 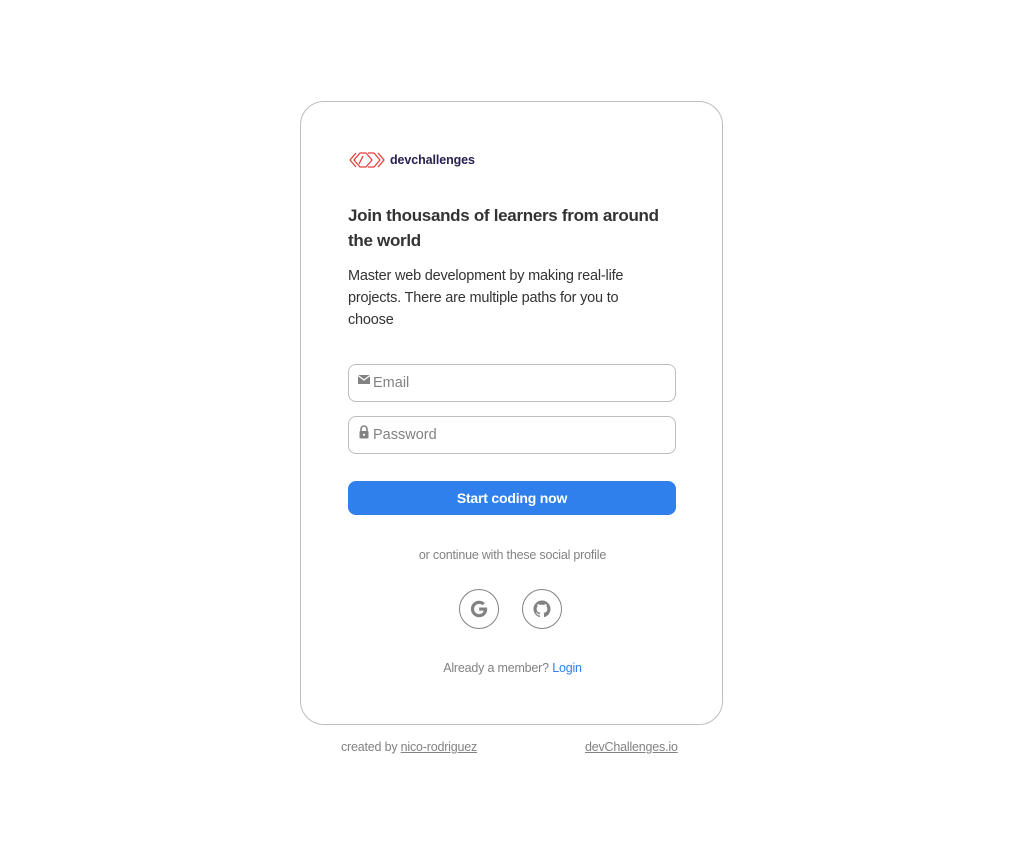 I want to click on devchallenges-logo-icon, so click(x=367, y=160).